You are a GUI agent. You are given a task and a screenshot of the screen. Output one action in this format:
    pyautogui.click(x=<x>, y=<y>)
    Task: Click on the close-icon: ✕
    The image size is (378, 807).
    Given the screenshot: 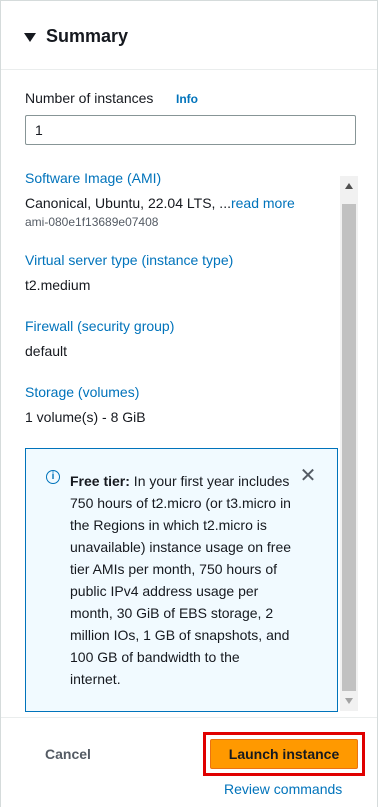 What is the action you would take?
    pyautogui.click(x=308, y=476)
    